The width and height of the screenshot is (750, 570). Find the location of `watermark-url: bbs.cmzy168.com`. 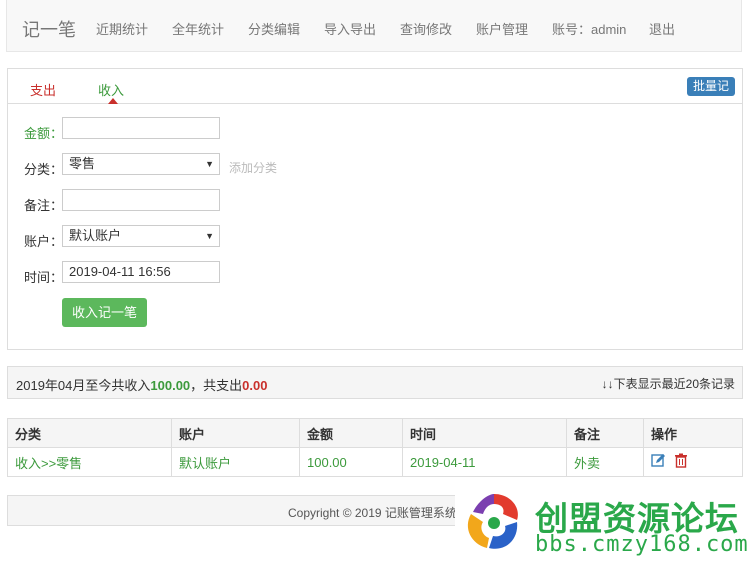

watermark-url: bbs.cmzy168.com is located at coordinates (642, 544).